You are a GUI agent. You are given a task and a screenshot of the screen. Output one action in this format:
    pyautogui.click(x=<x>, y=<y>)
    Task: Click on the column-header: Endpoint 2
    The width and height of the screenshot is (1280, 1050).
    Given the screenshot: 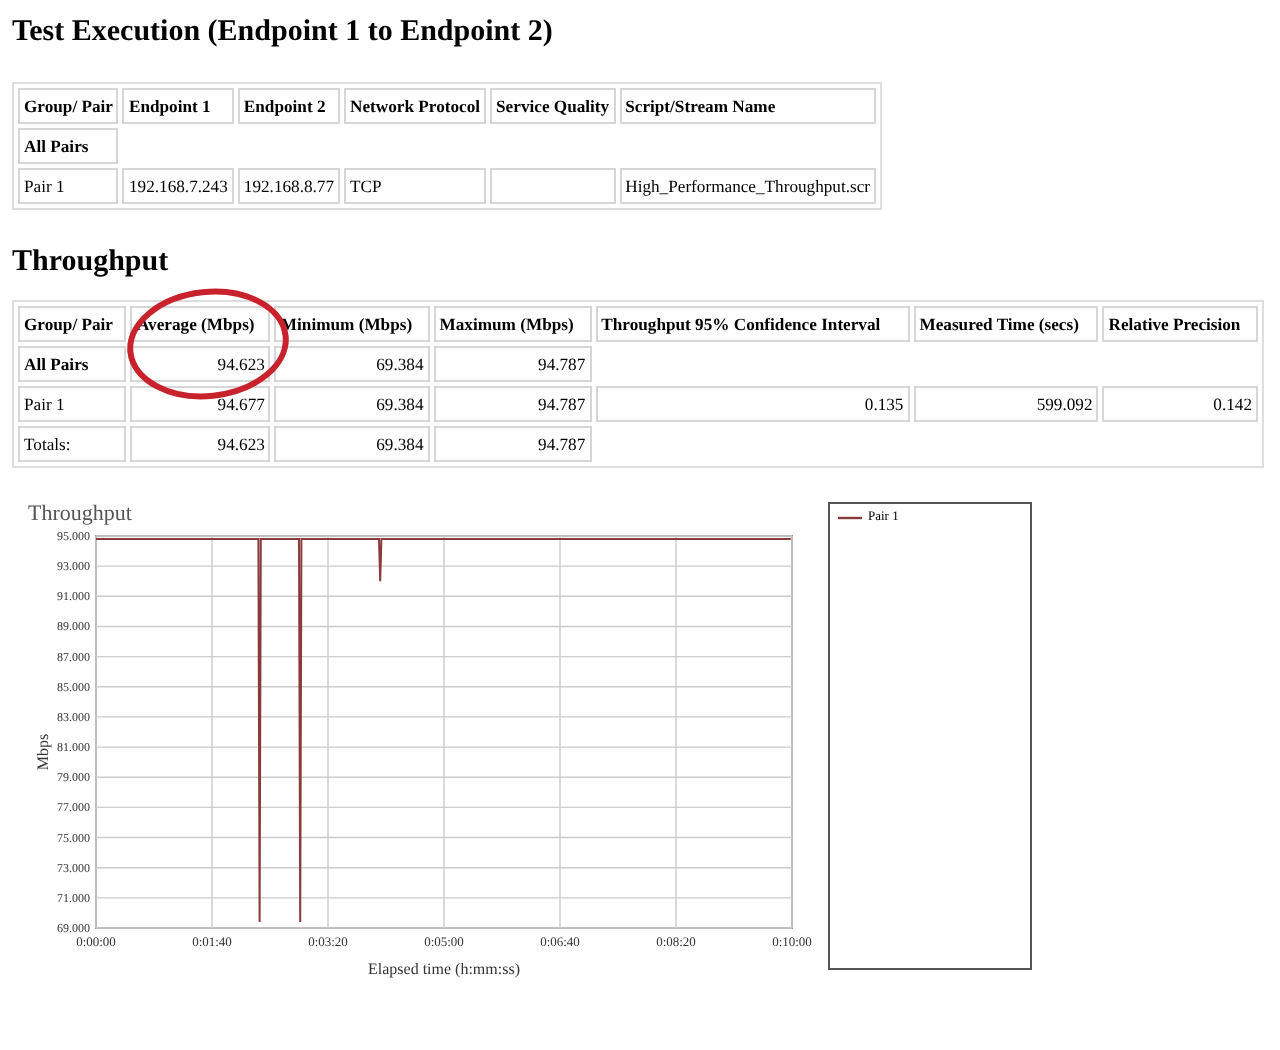 What is the action you would take?
    pyautogui.click(x=289, y=106)
    